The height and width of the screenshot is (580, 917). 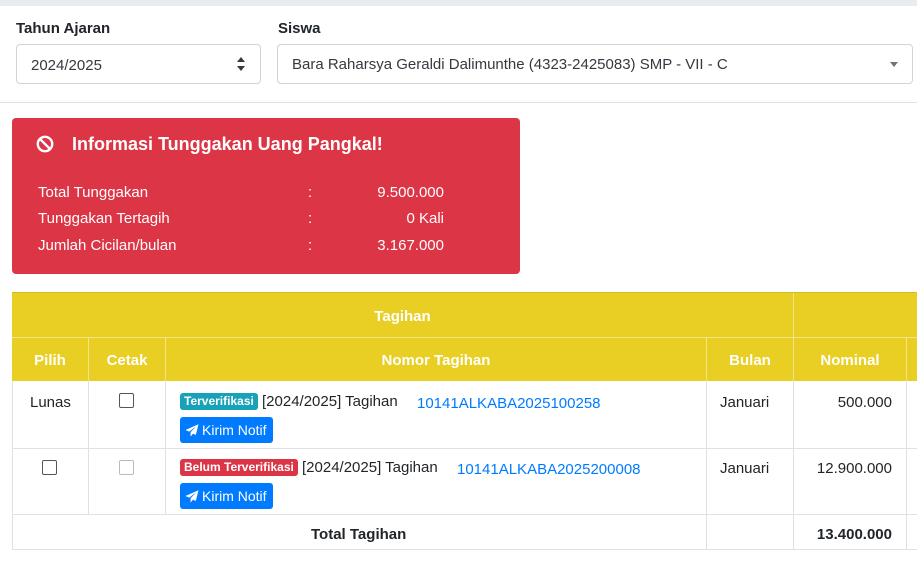 I want to click on alert-value: 9.500.000, so click(x=410, y=192).